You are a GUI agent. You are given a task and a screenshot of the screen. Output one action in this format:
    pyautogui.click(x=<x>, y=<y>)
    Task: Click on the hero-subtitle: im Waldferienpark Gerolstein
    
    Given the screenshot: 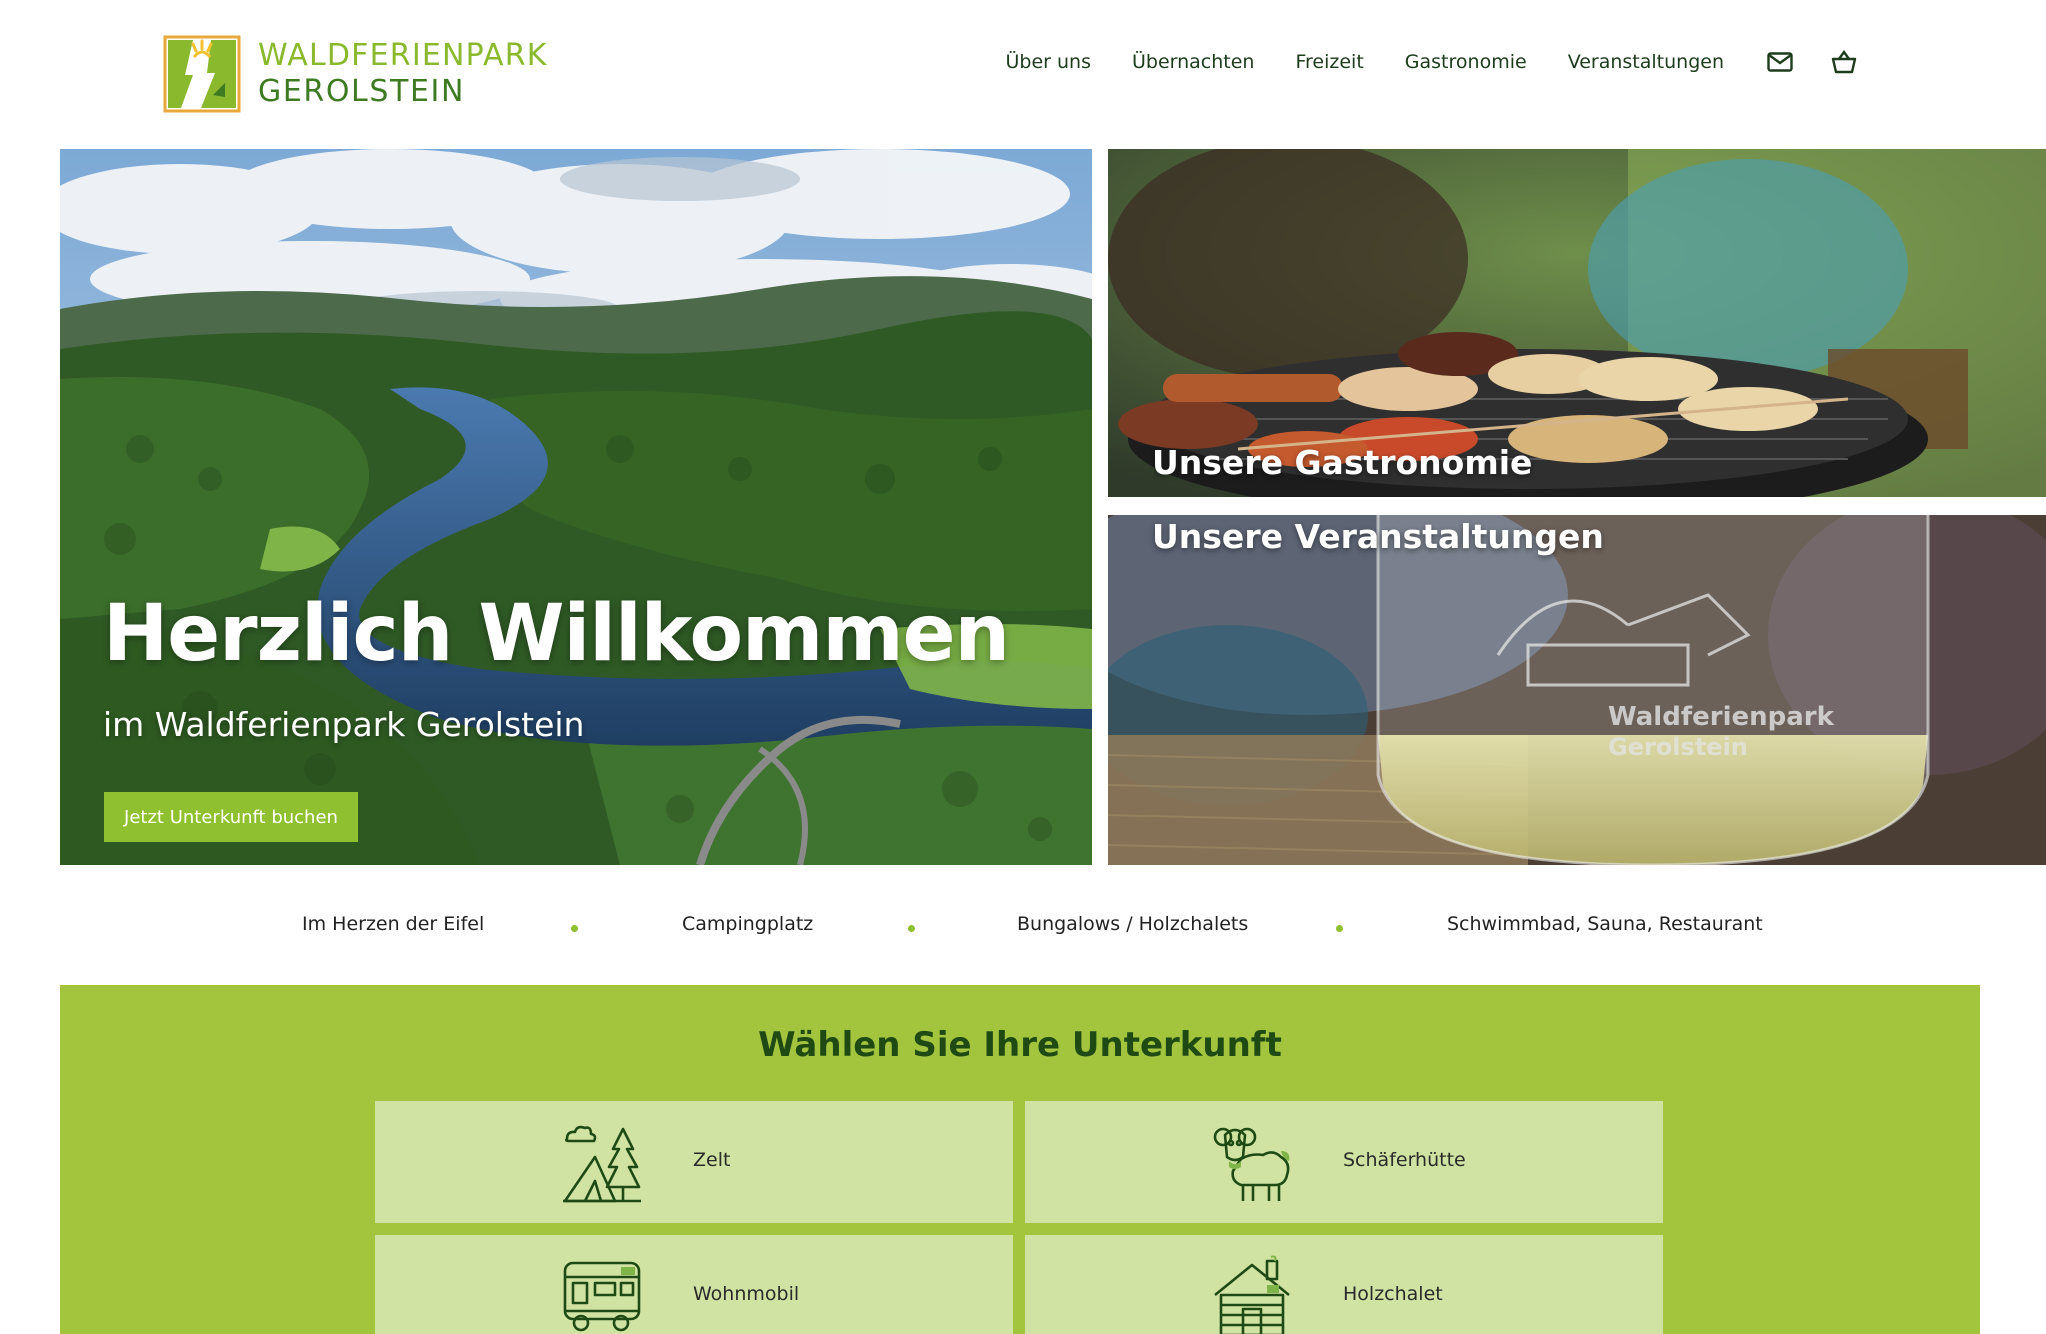 What is the action you would take?
    pyautogui.click(x=344, y=724)
    